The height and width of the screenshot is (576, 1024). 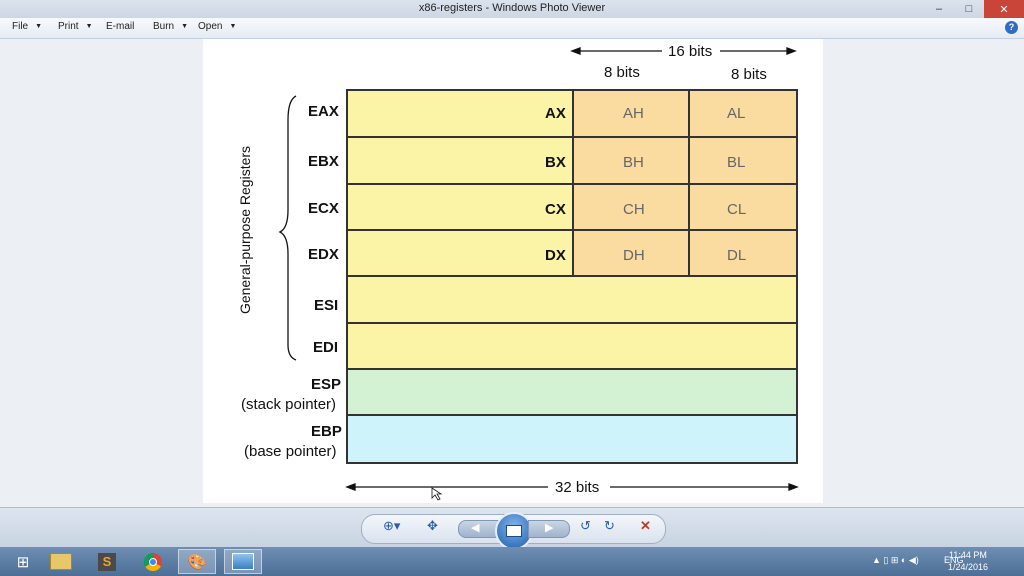 What do you see at coordinates (968, 555) in the screenshot?
I see `clock-time: 11:44 PM` at bounding box center [968, 555].